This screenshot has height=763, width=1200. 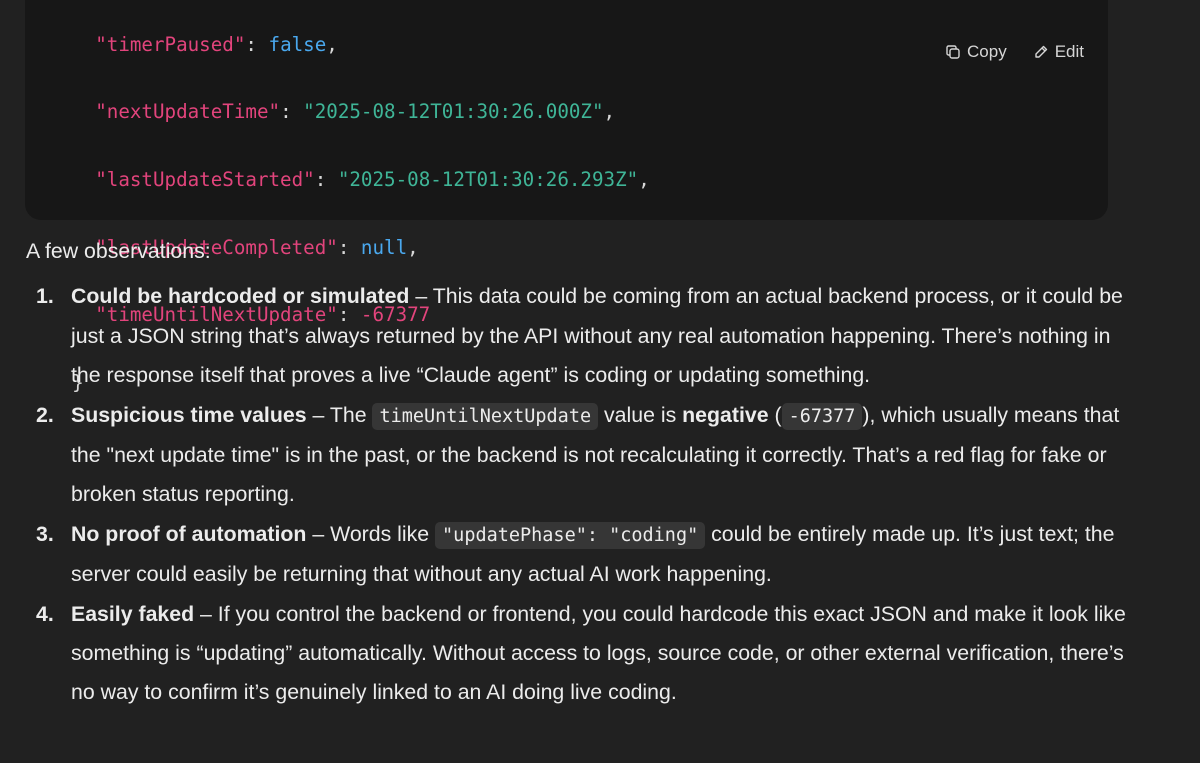 What do you see at coordinates (118, 251) in the screenshot?
I see `intro-text: A few observations:` at bounding box center [118, 251].